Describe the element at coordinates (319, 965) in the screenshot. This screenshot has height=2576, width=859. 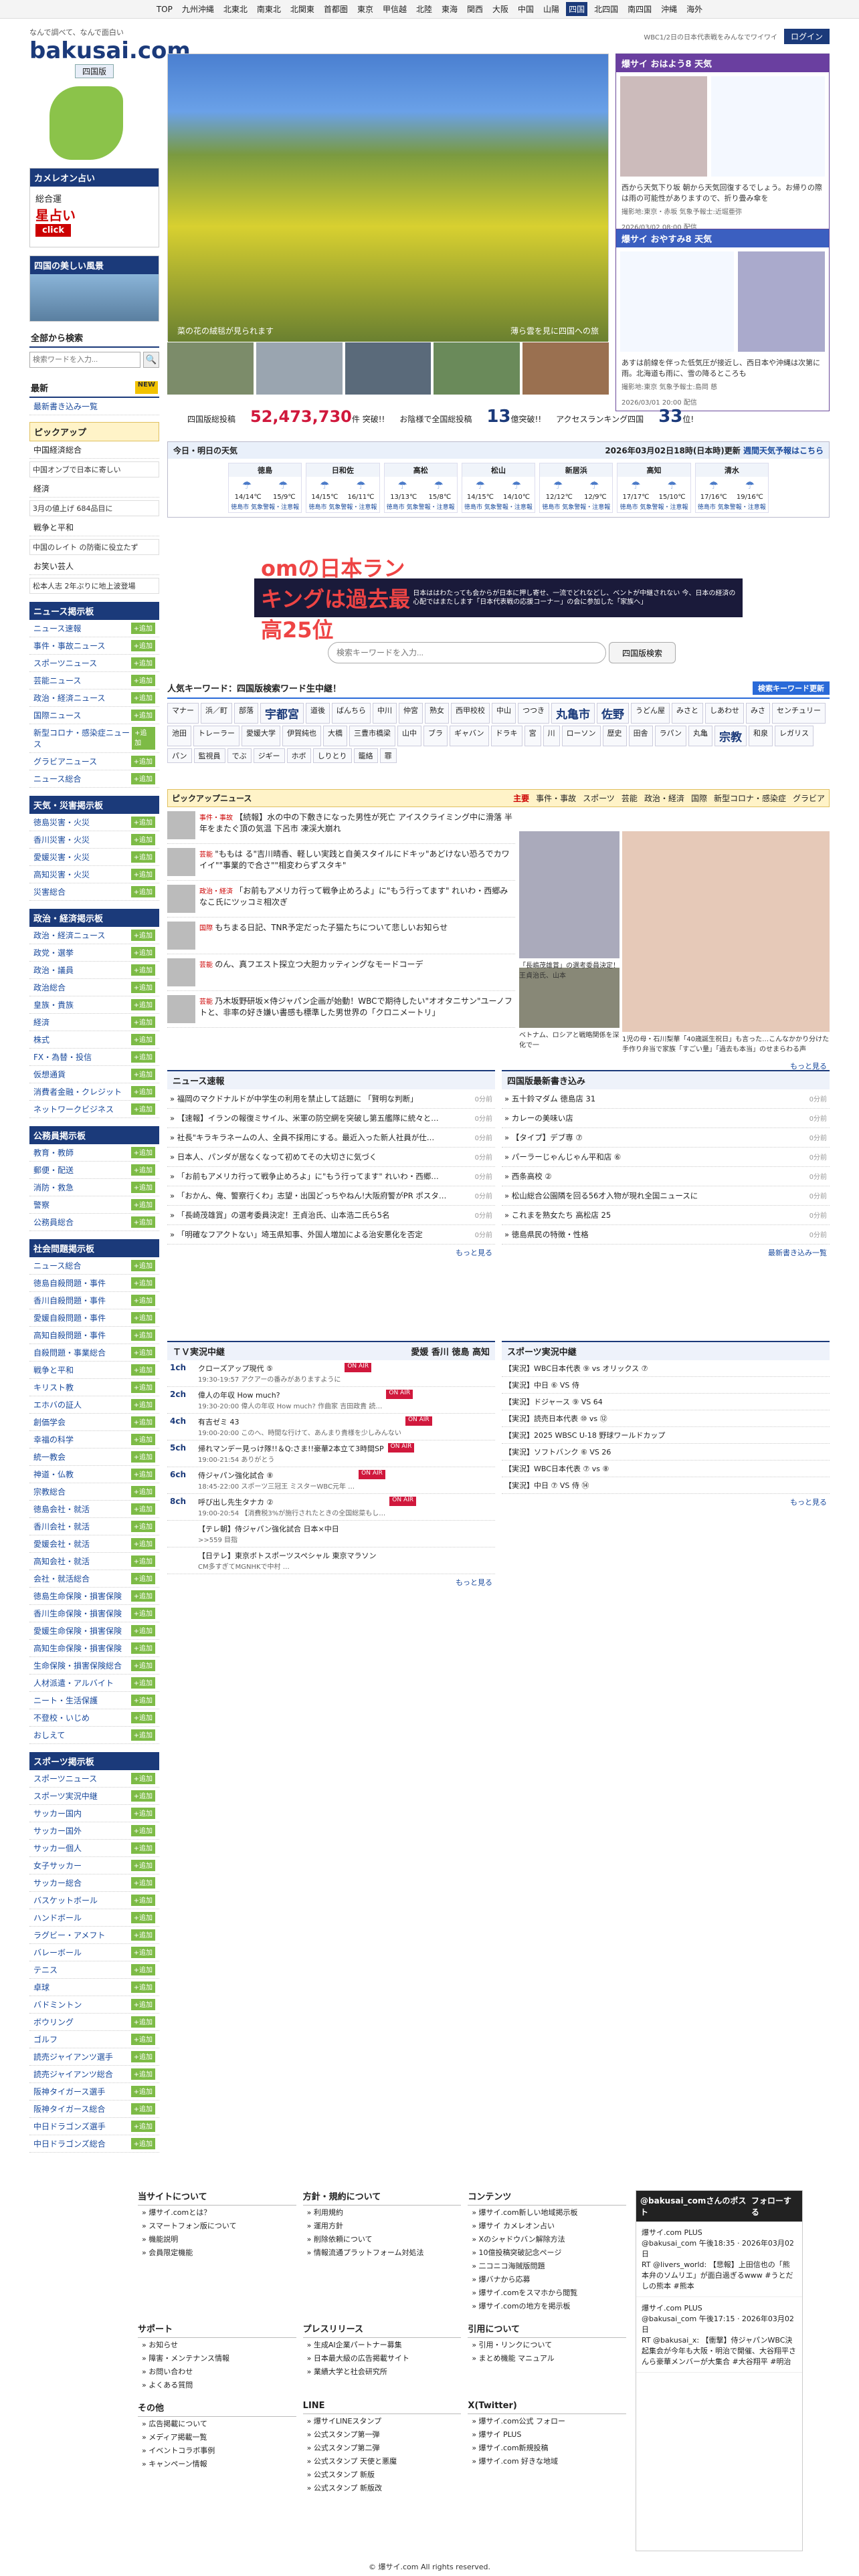
I see `pickup-text: のん、真フエスト探立つ大胆カッティングなモードコーデ` at that location.